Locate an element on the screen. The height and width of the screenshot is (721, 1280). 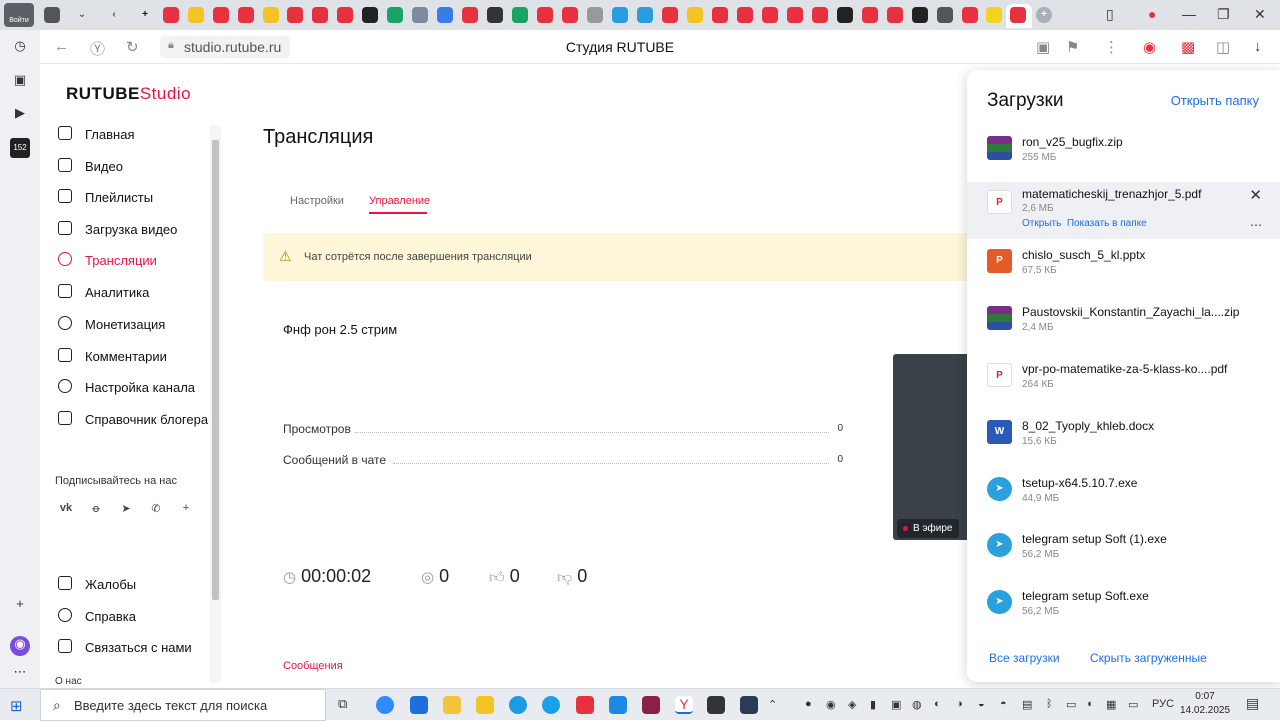
tray-icon: ◈ is located at coordinates (852, 704).